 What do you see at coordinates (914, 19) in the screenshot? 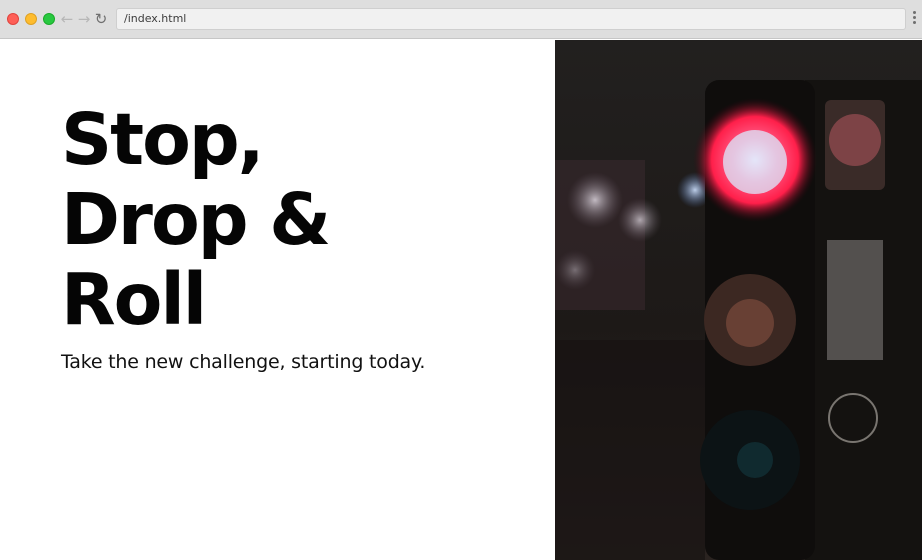
I see `menu-dots-icon` at bounding box center [914, 19].